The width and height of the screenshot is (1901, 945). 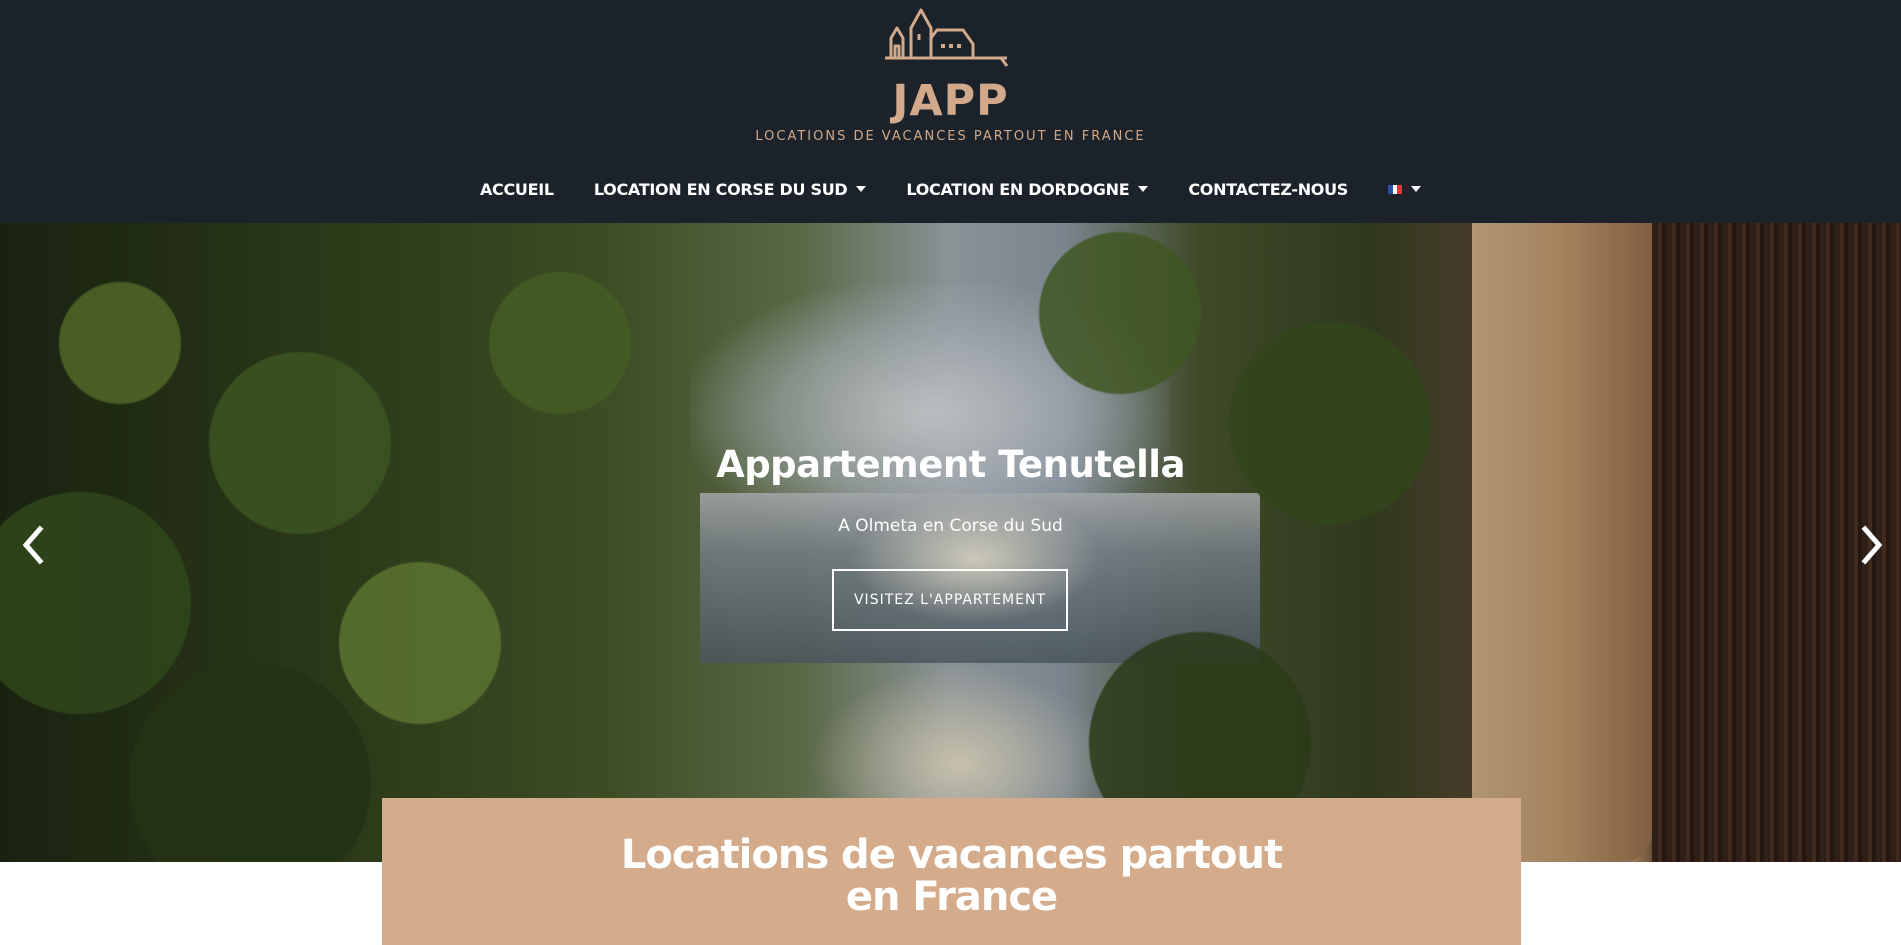 I want to click on french-flag-icon, so click(x=1395, y=189).